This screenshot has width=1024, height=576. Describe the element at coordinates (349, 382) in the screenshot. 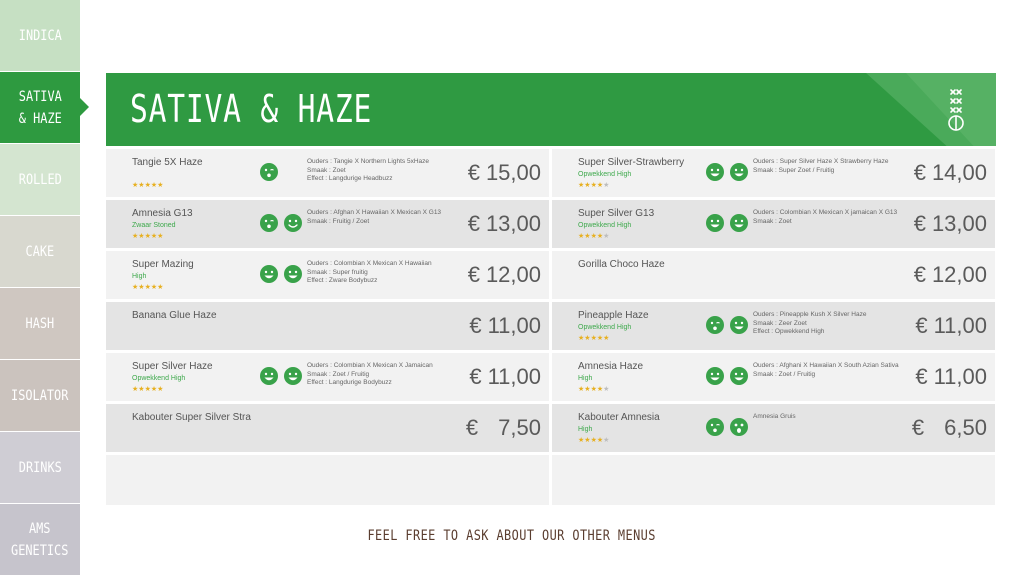

I see `description-line: Effect : Langdurige Bodybuzz` at that location.